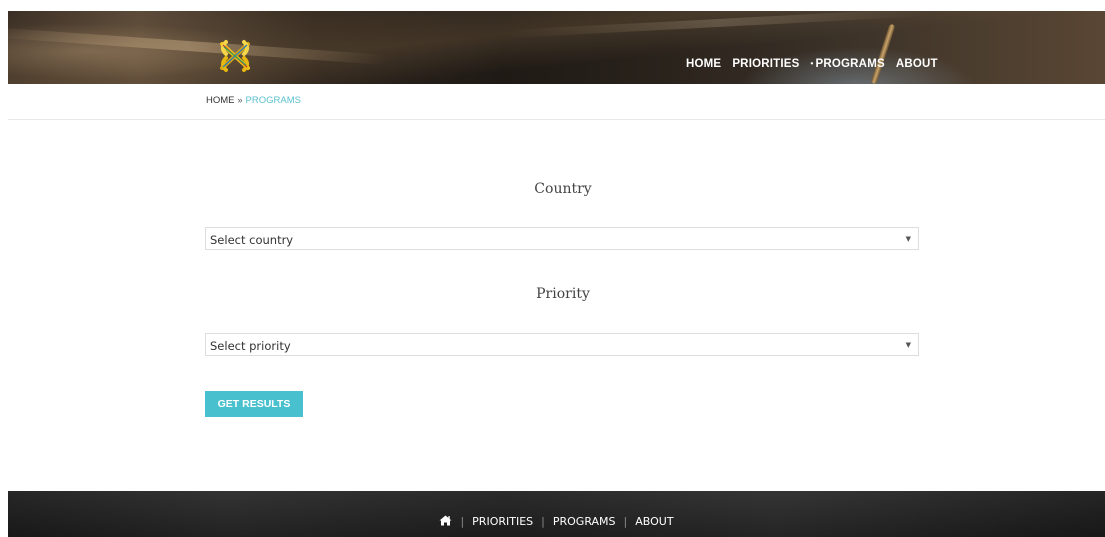 This screenshot has width=1105, height=537. I want to click on footer-link-priorities: PRIORITIES, so click(502, 521).